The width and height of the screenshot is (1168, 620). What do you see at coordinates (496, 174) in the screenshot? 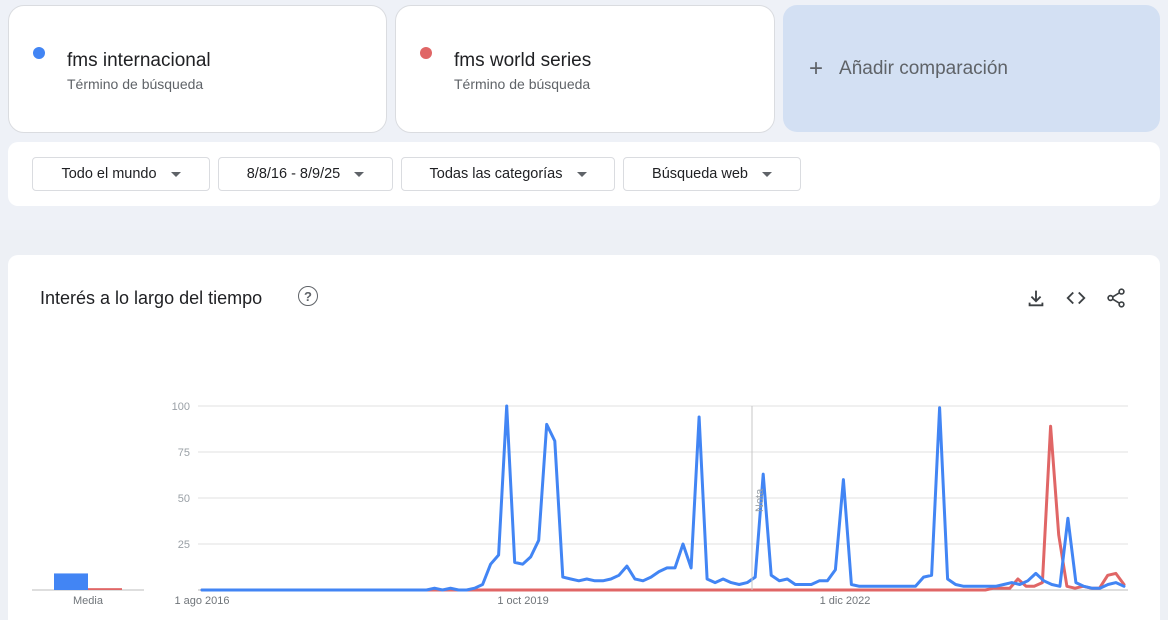
I see `category-filter-label: Todas las categorías` at bounding box center [496, 174].